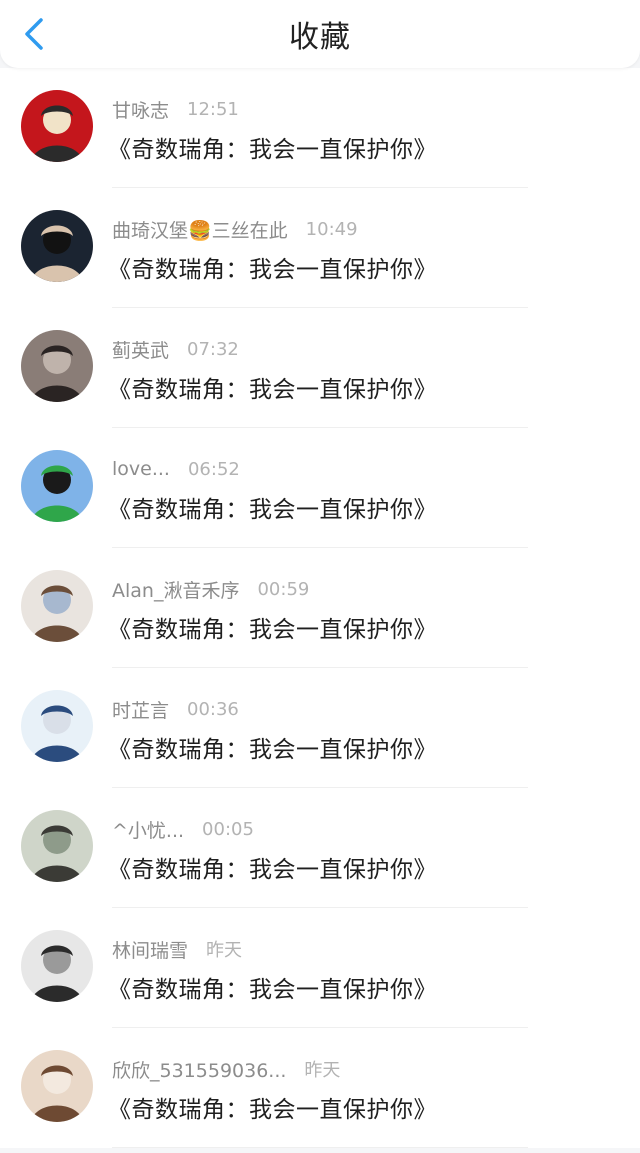 The width and height of the screenshot is (640, 1153). I want to click on list-item: 时芷言 00:36 《奇数瑞角：我会一直保护你》, so click(320, 728).